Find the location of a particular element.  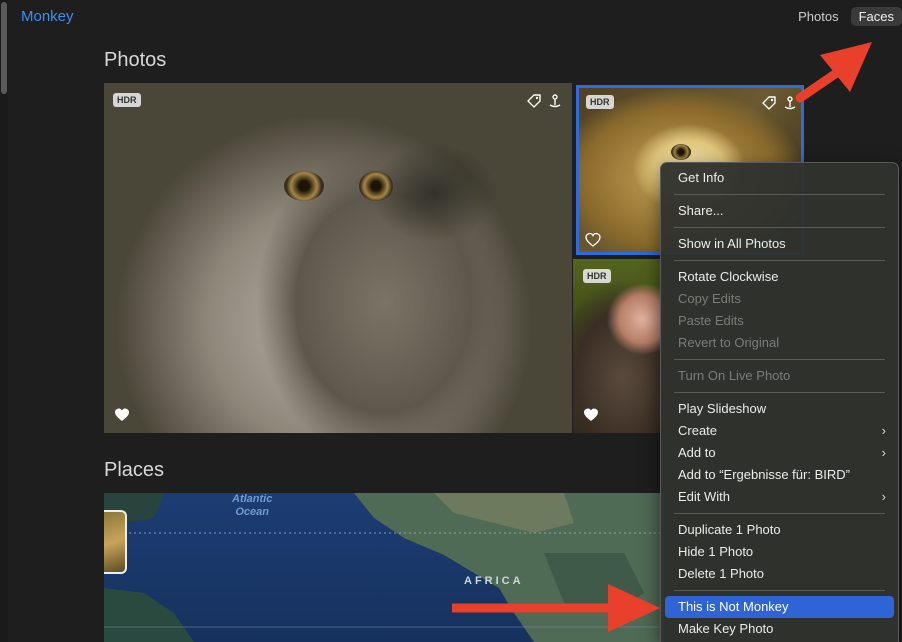

menu-item-revert-to-original: Revert to Original is located at coordinates (779, 343).